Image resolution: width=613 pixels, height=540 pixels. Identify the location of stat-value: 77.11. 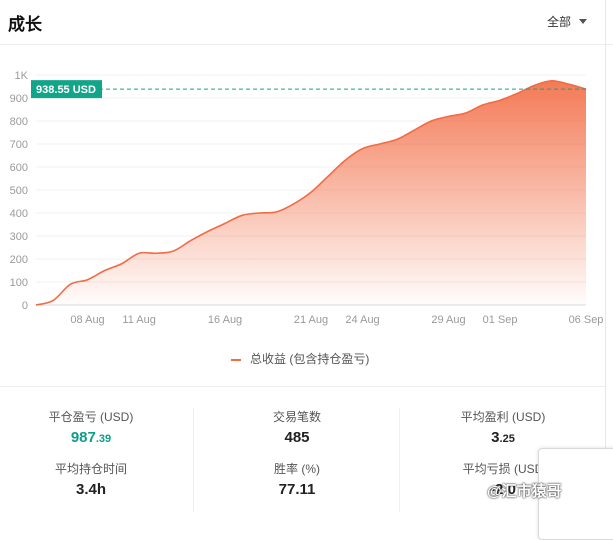
(297, 489).